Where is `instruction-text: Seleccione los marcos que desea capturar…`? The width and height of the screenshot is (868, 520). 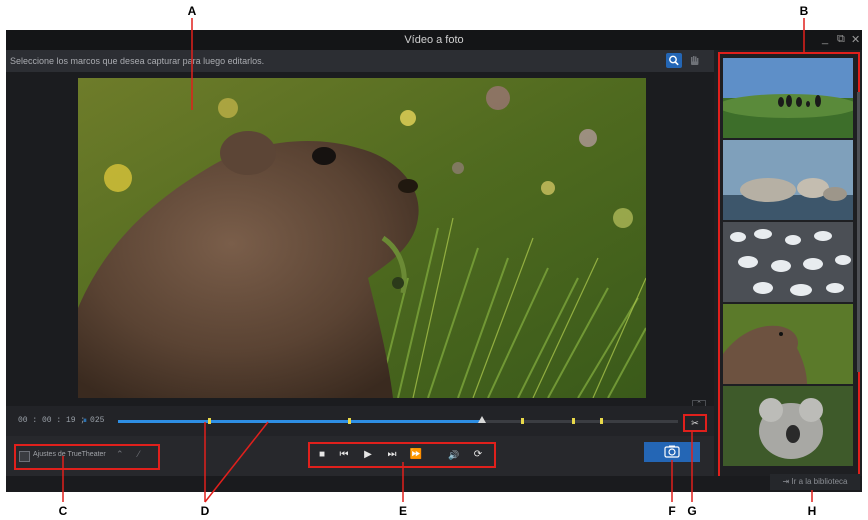
instruction-text: Seleccione los marcos que desea capturar… is located at coordinates (137, 61).